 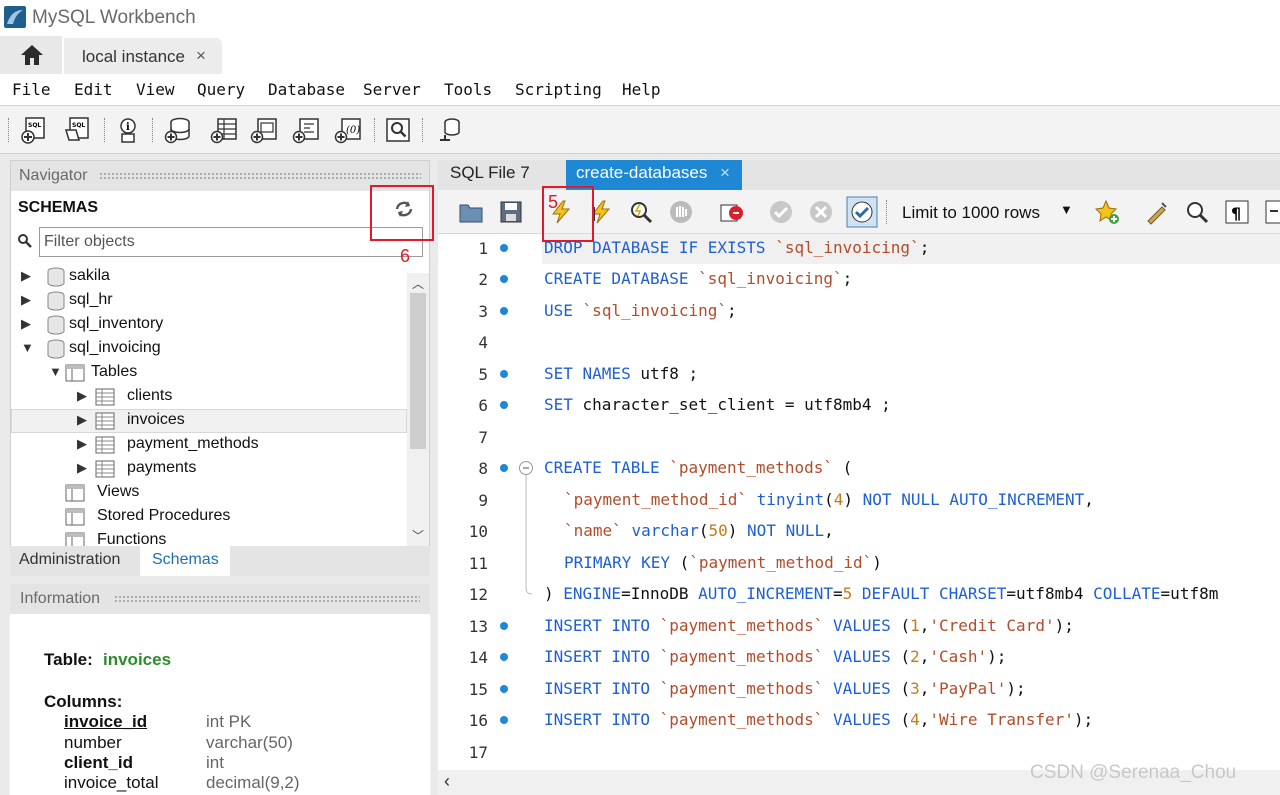 What do you see at coordinates (698, 467) in the screenshot?
I see `code-line-8: CREATE TABLE `payment_methods` (` at bounding box center [698, 467].